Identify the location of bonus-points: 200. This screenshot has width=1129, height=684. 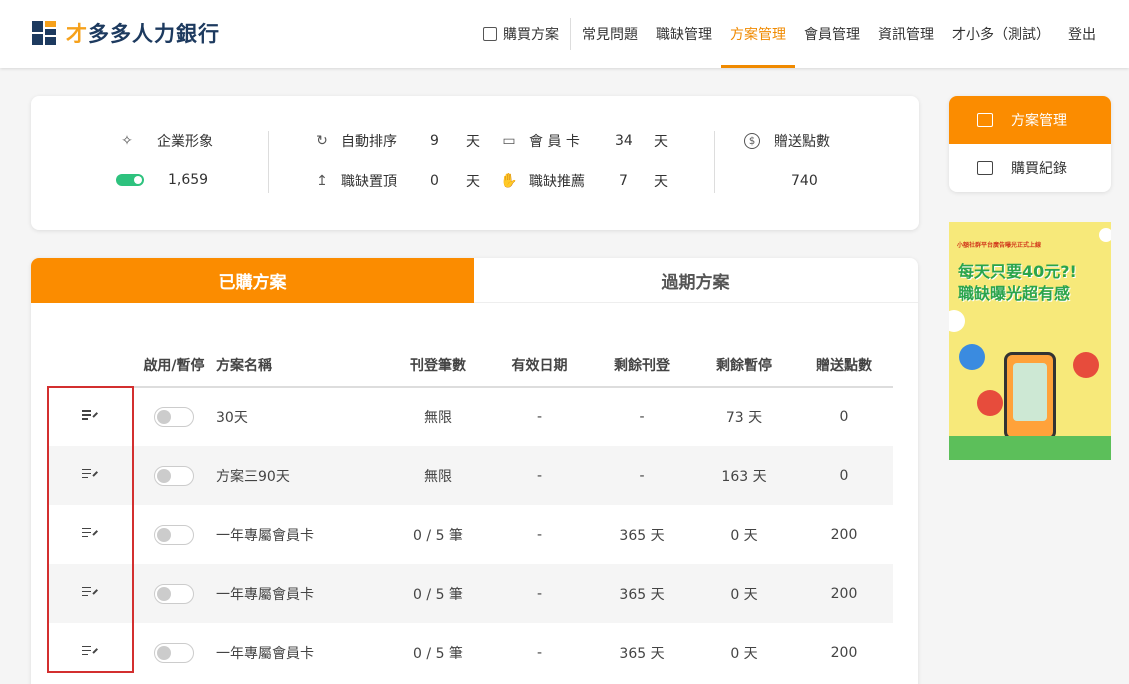
(844, 593).